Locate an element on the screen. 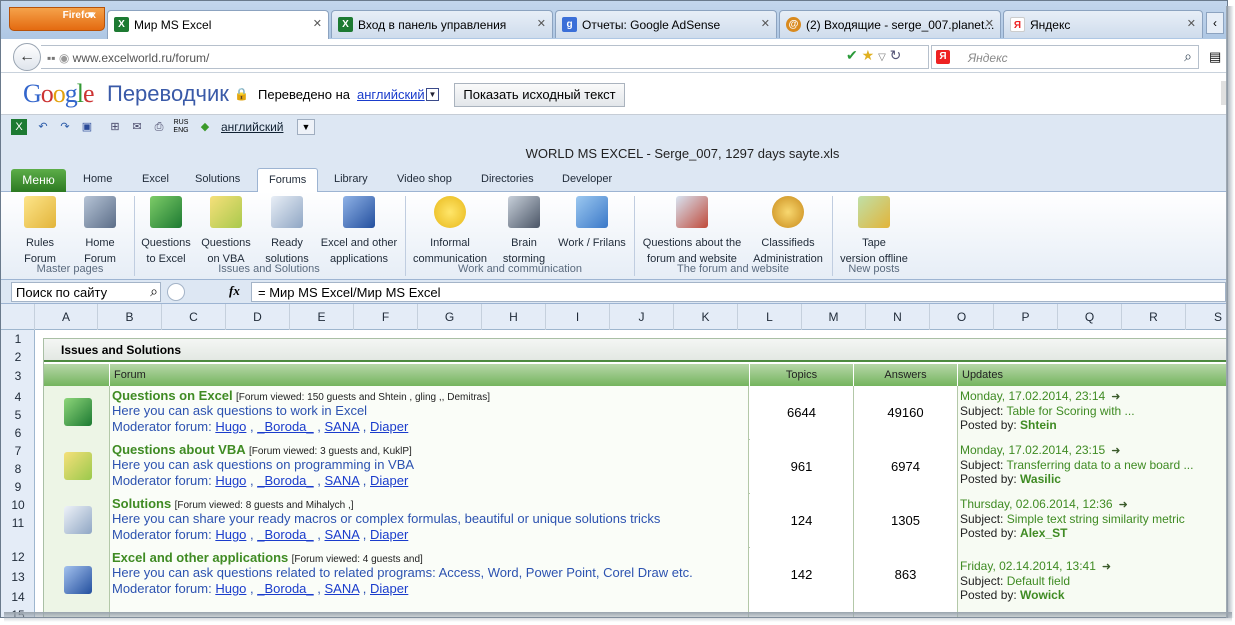 This screenshot has height=625, width=1235. back-button: ← is located at coordinates (27, 57).